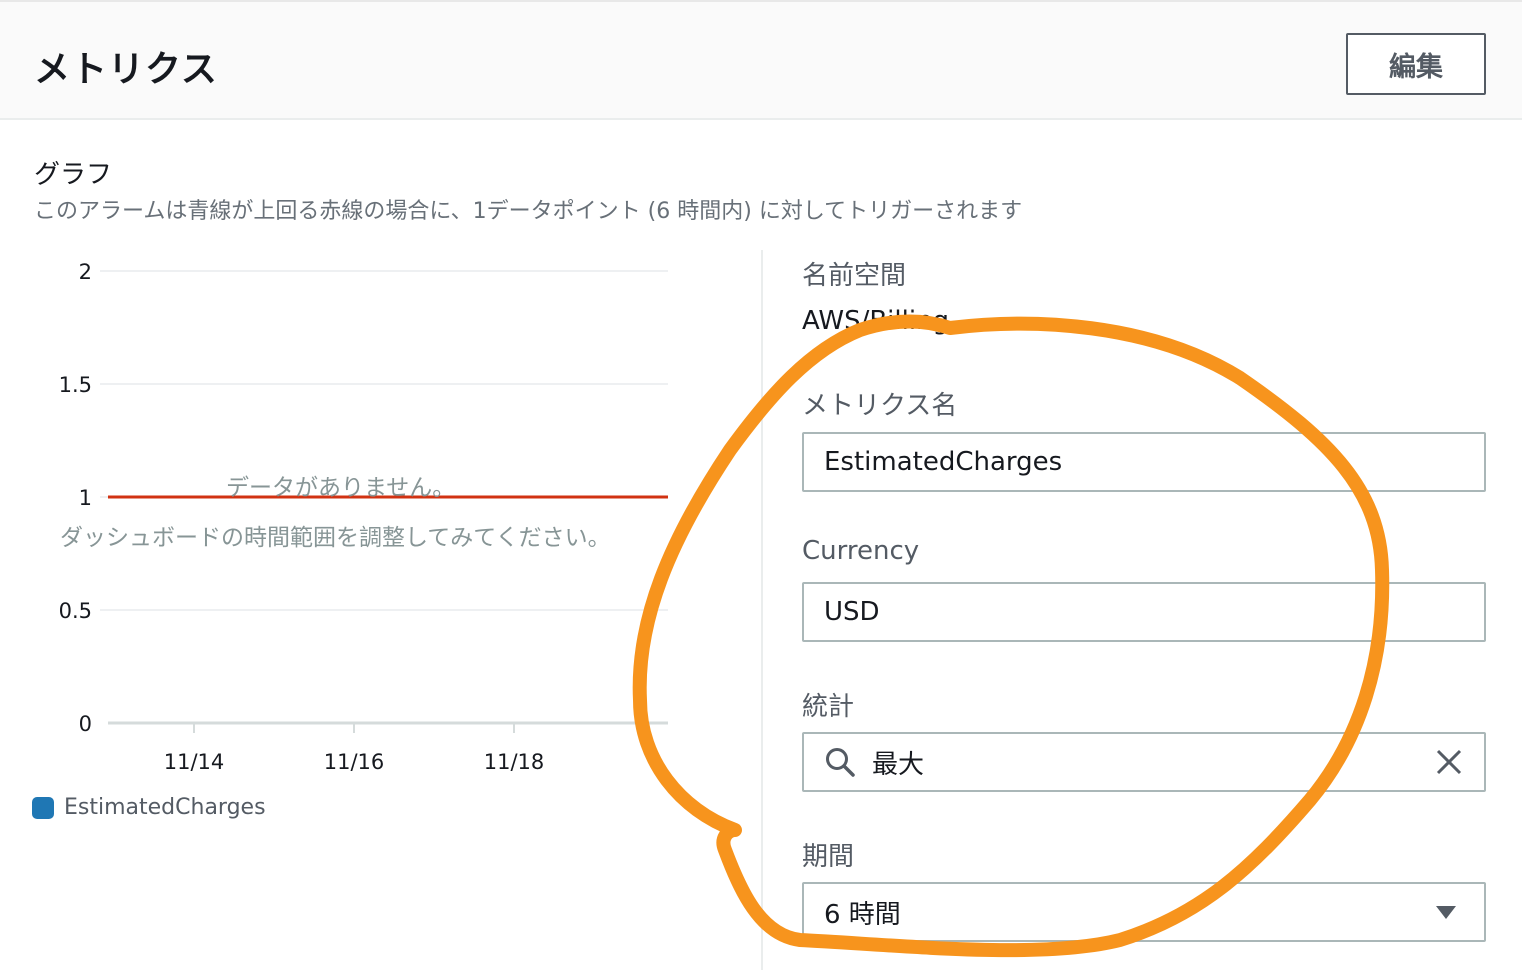 This screenshot has width=1522, height=980. I want to click on currency-value: USD, so click(852, 612).